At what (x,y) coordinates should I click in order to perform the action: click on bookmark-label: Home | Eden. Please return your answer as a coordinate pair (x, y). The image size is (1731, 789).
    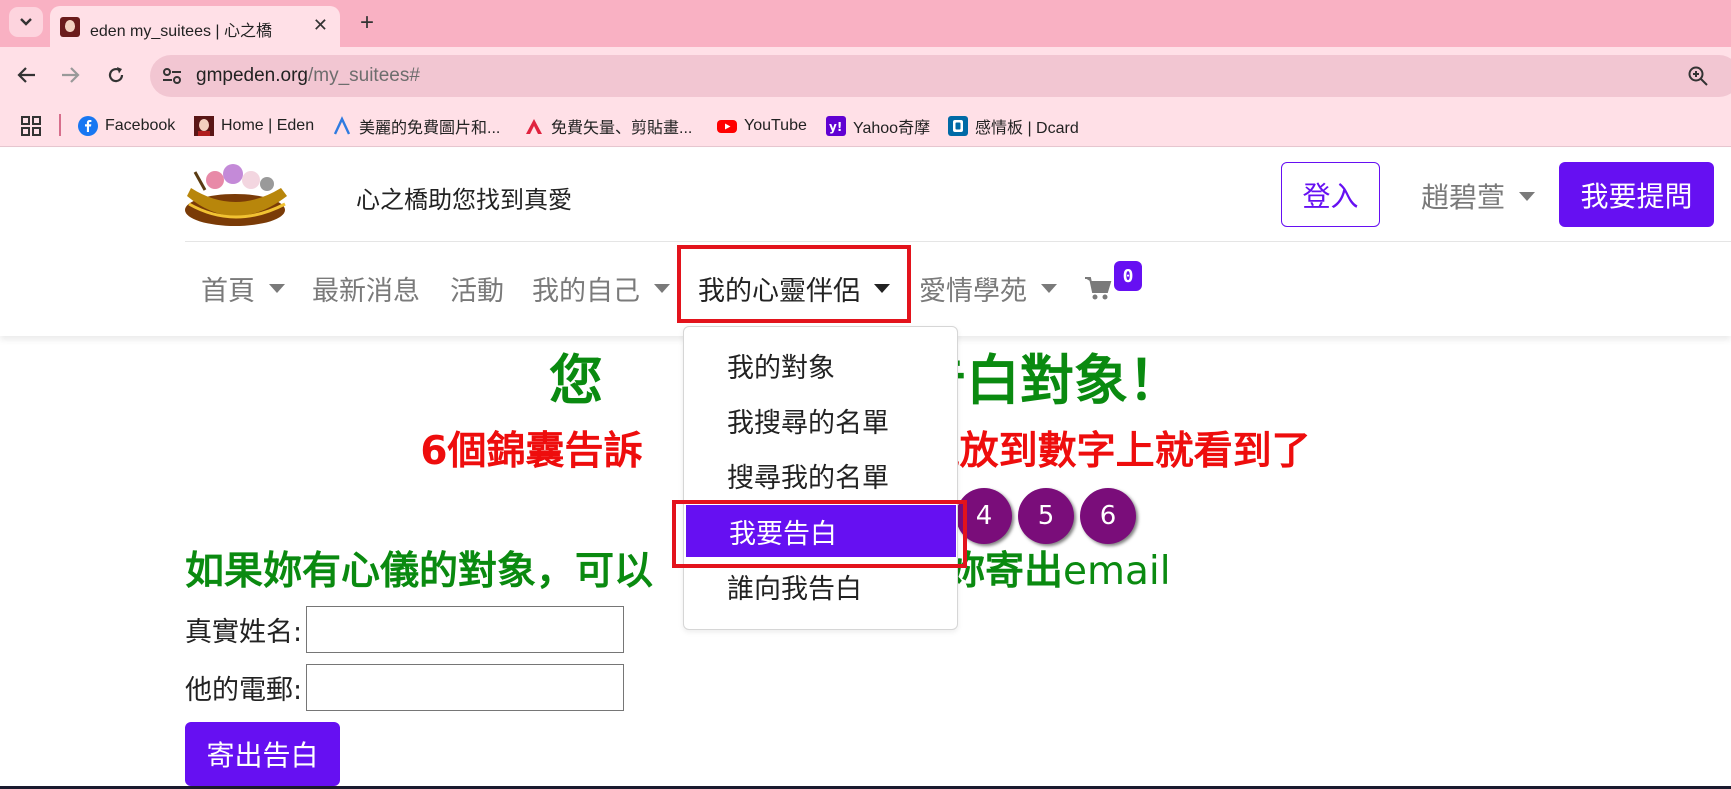
    Looking at the image, I should click on (268, 125).